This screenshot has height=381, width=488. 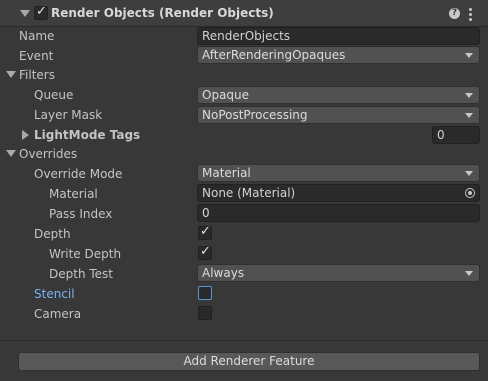 What do you see at coordinates (244, 340) in the screenshot?
I see `divider` at bounding box center [244, 340].